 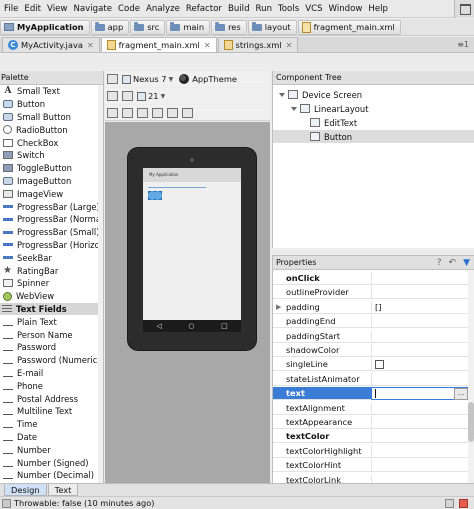 What do you see at coordinates (51, 129) in the screenshot?
I see `palette-item: RadioButton` at bounding box center [51, 129].